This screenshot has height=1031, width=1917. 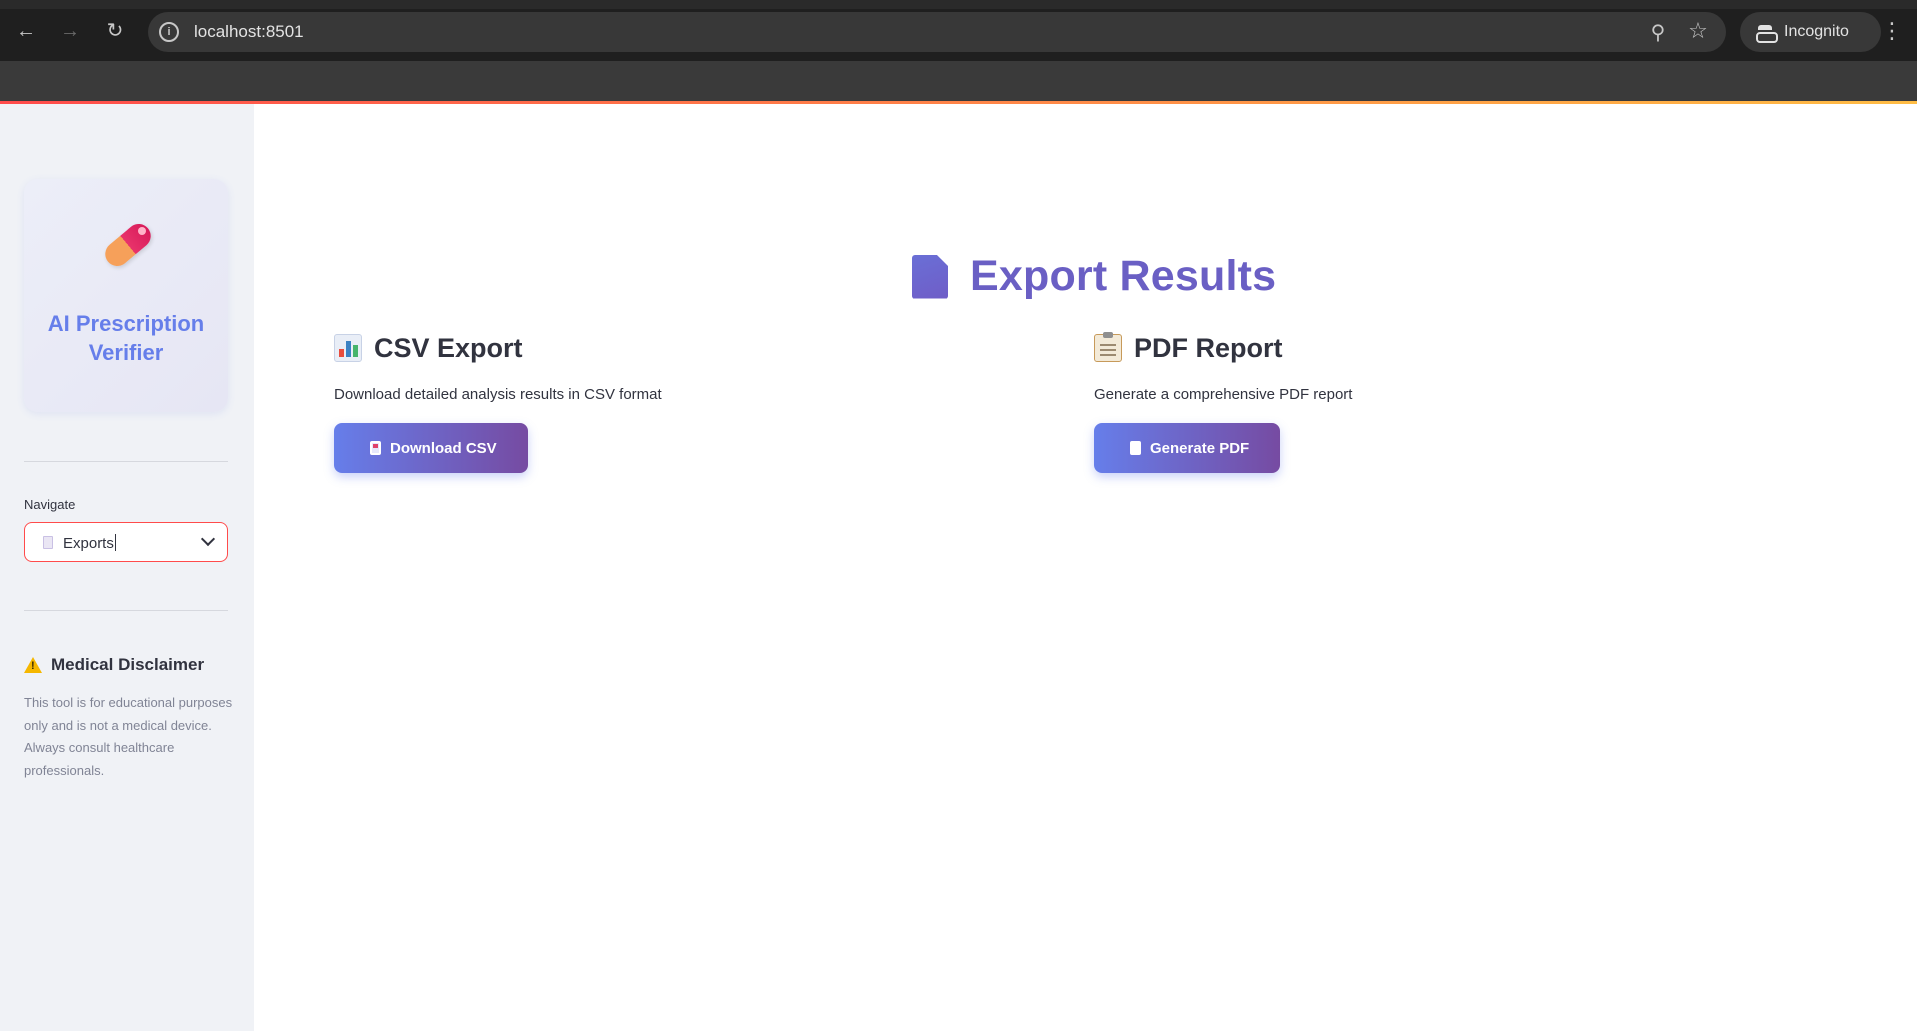 I want to click on tab-strip, so click(x=958, y=4).